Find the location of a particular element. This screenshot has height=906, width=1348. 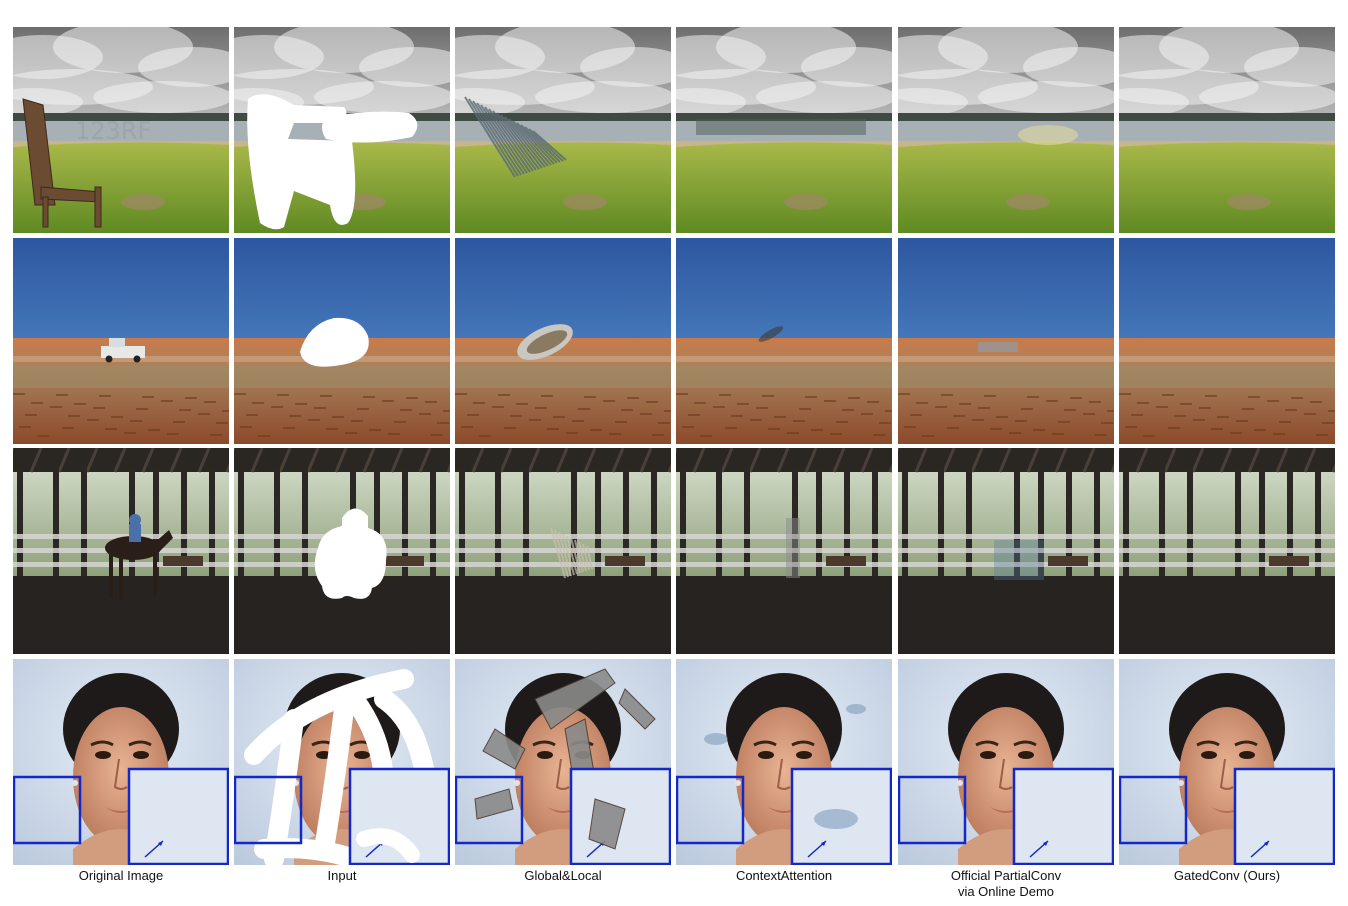

column-caption-1: Original Image is located at coordinates (121, 876).